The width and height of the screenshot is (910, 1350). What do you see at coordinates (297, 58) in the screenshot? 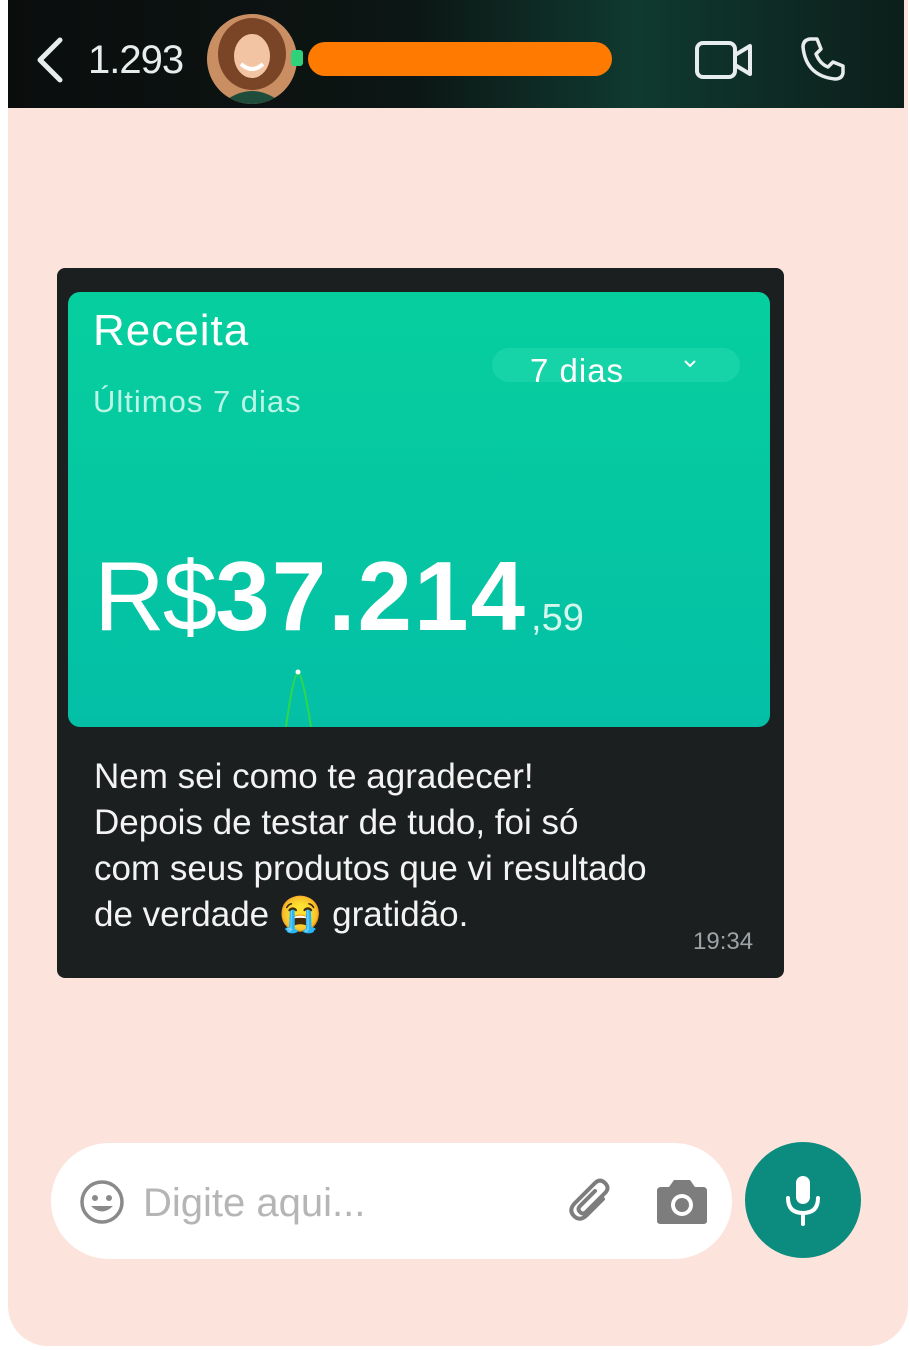
I see `online-indicator` at bounding box center [297, 58].